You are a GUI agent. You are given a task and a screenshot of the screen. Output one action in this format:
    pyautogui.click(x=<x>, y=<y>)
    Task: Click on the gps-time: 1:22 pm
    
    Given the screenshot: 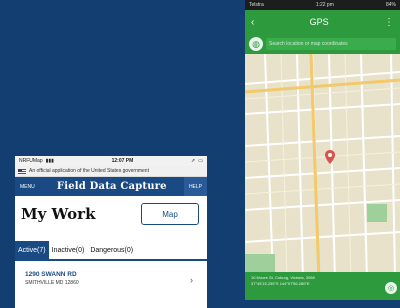 What is the action you would take?
    pyautogui.click(x=324, y=5)
    